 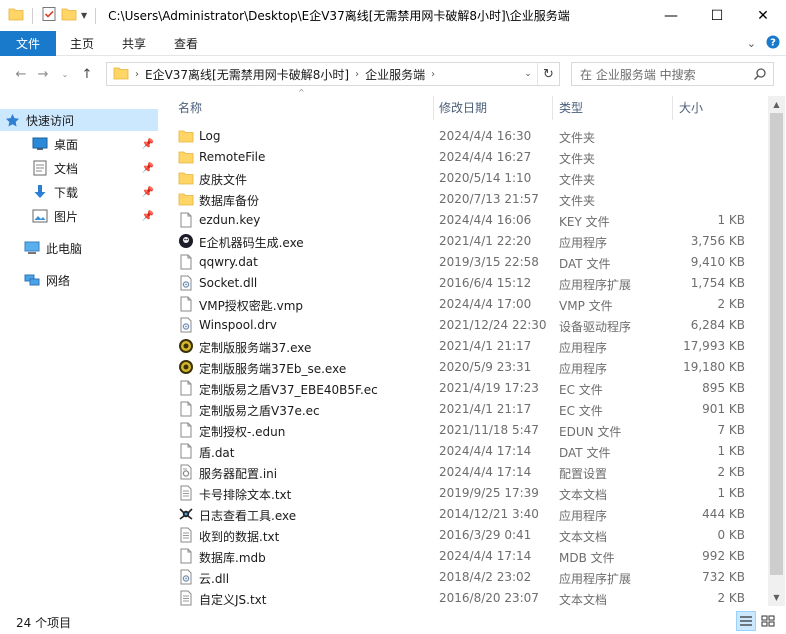 What do you see at coordinates (40, 168) in the screenshot?
I see `document-icon` at bounding box center [40, 168].